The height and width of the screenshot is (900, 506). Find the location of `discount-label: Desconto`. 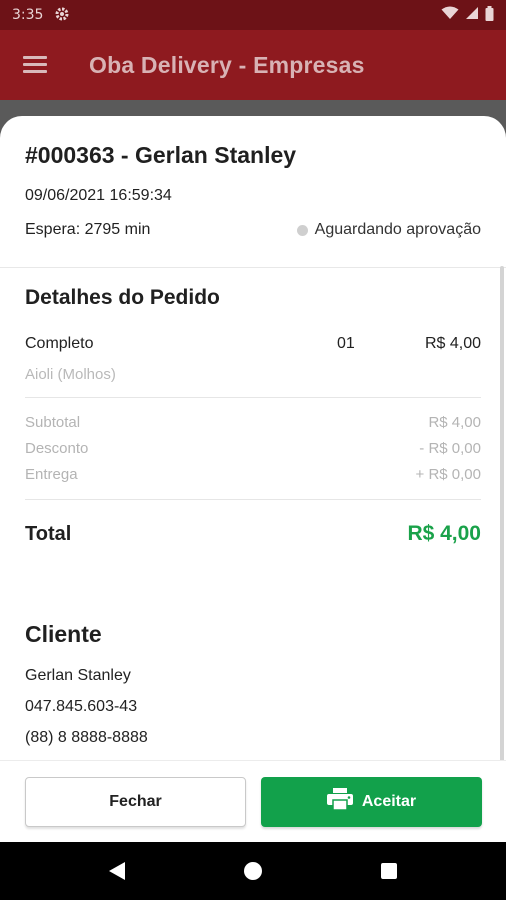

discount-label: Desconto is located at coordinates (57, 448).